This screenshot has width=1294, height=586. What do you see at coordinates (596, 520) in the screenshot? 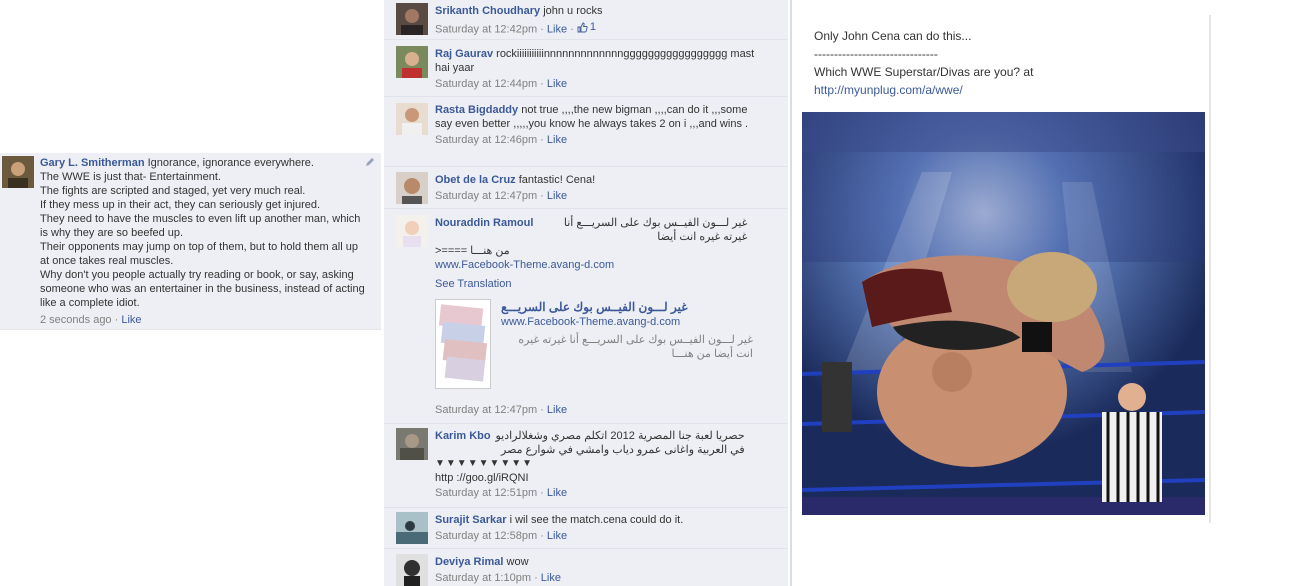
I see `comment-text: i wil see the match.cena could do it.` at bounding box center [596, 520].